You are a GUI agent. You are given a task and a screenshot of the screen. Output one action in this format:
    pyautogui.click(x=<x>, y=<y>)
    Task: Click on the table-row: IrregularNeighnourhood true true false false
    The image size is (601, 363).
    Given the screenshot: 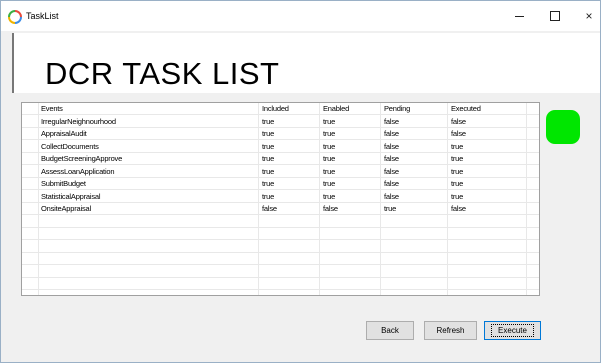 What is the action you would take?
    pyautogui.click(x=280, y=122)
    